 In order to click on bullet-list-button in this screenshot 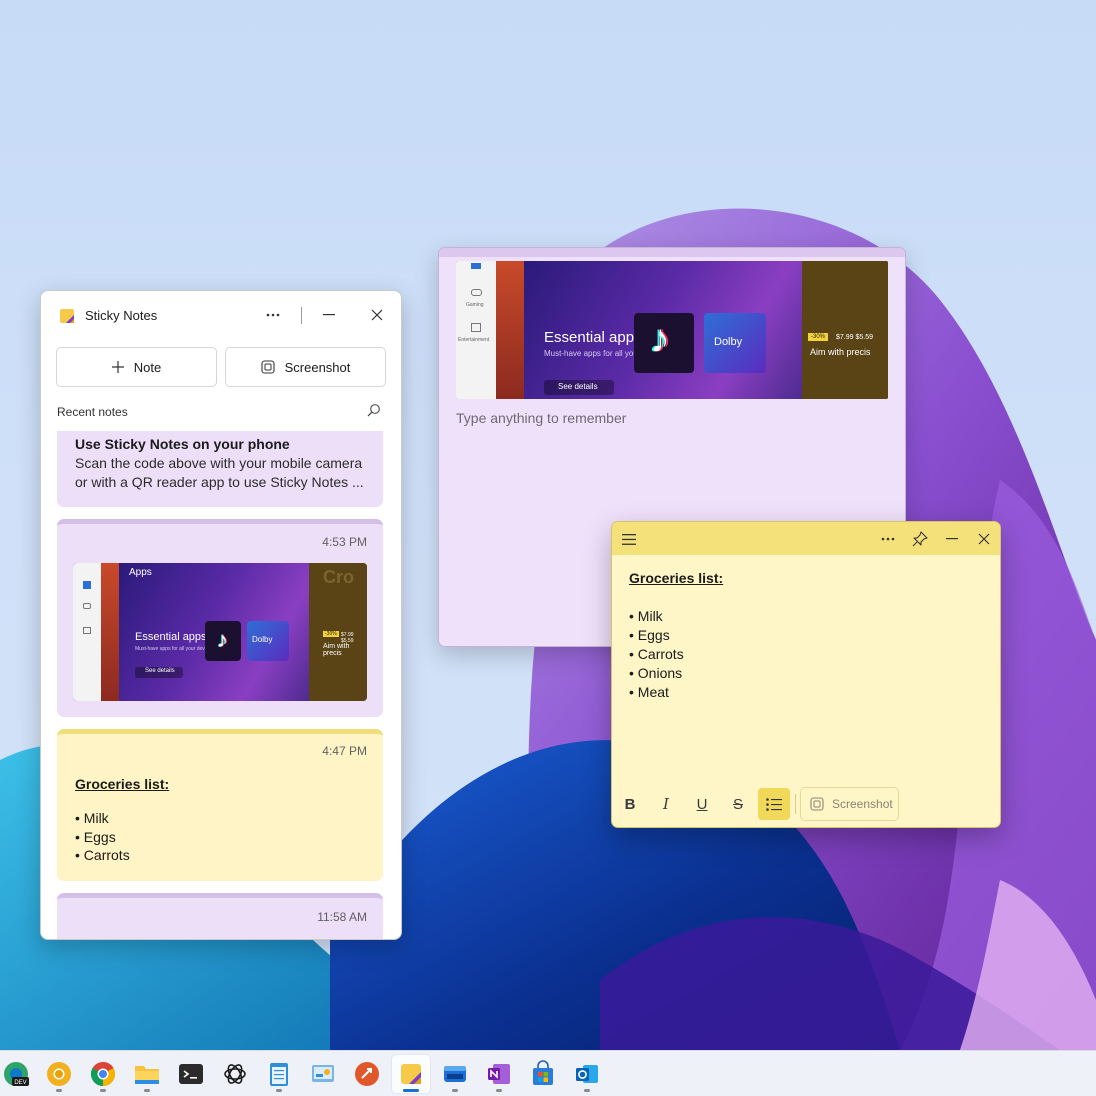, I will do `click(774, 804)`.